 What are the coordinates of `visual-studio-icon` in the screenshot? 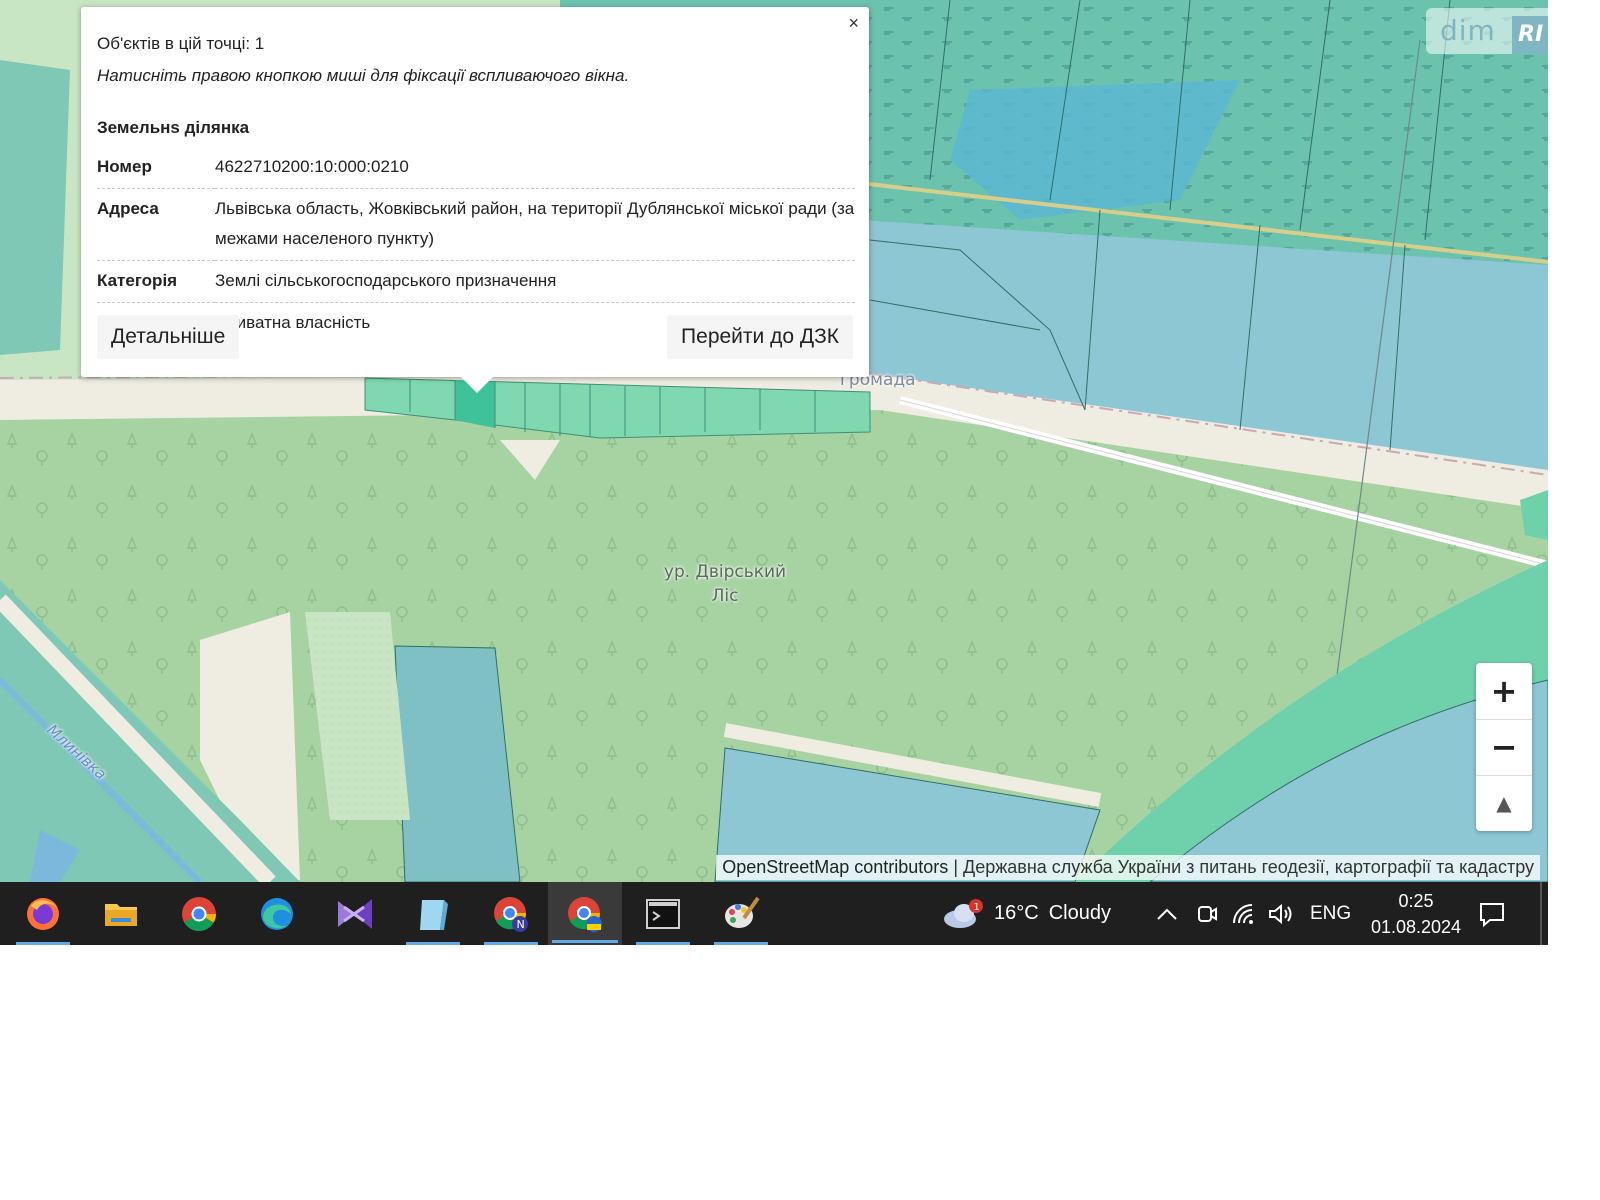 It's located at (355, 914).